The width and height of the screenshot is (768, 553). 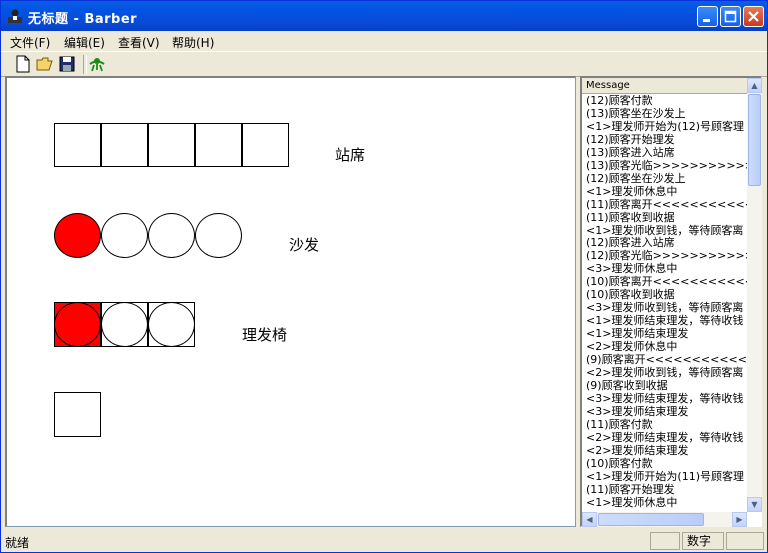 What do you see at coordinates (17, 543) in the screenshot?
I see `status-text: 就绪` at bounding box center [17, 543].